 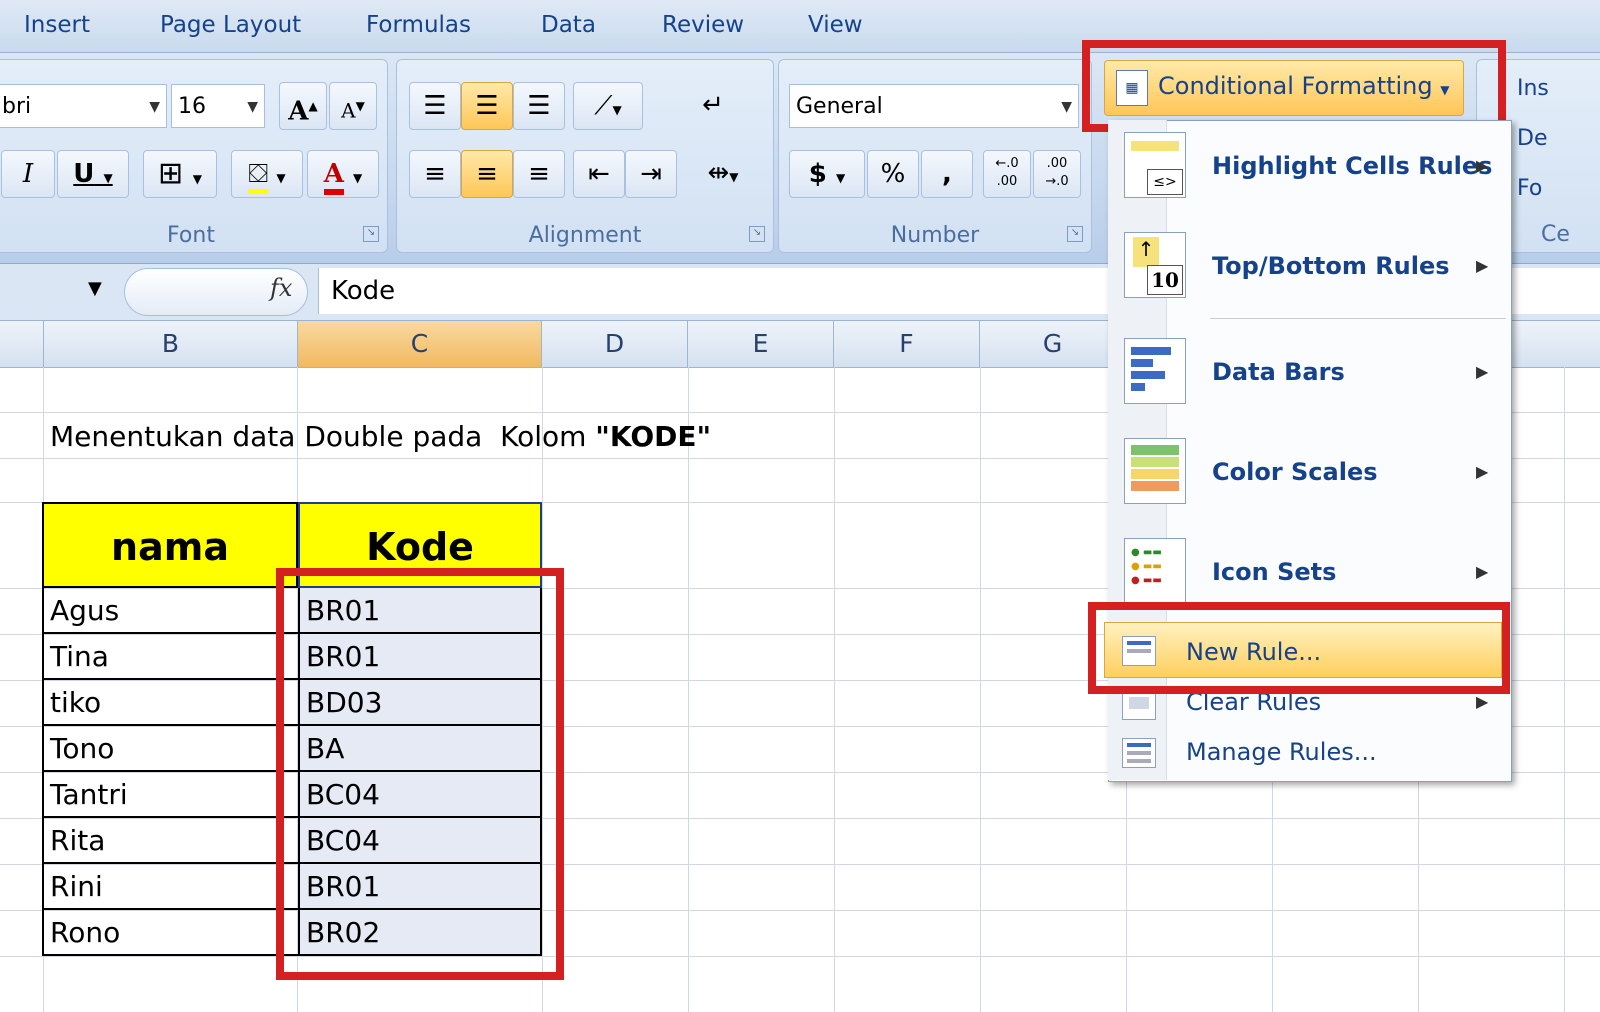 I want to click on increase-indent-icon: ⇥, so click(x=651, y=174).